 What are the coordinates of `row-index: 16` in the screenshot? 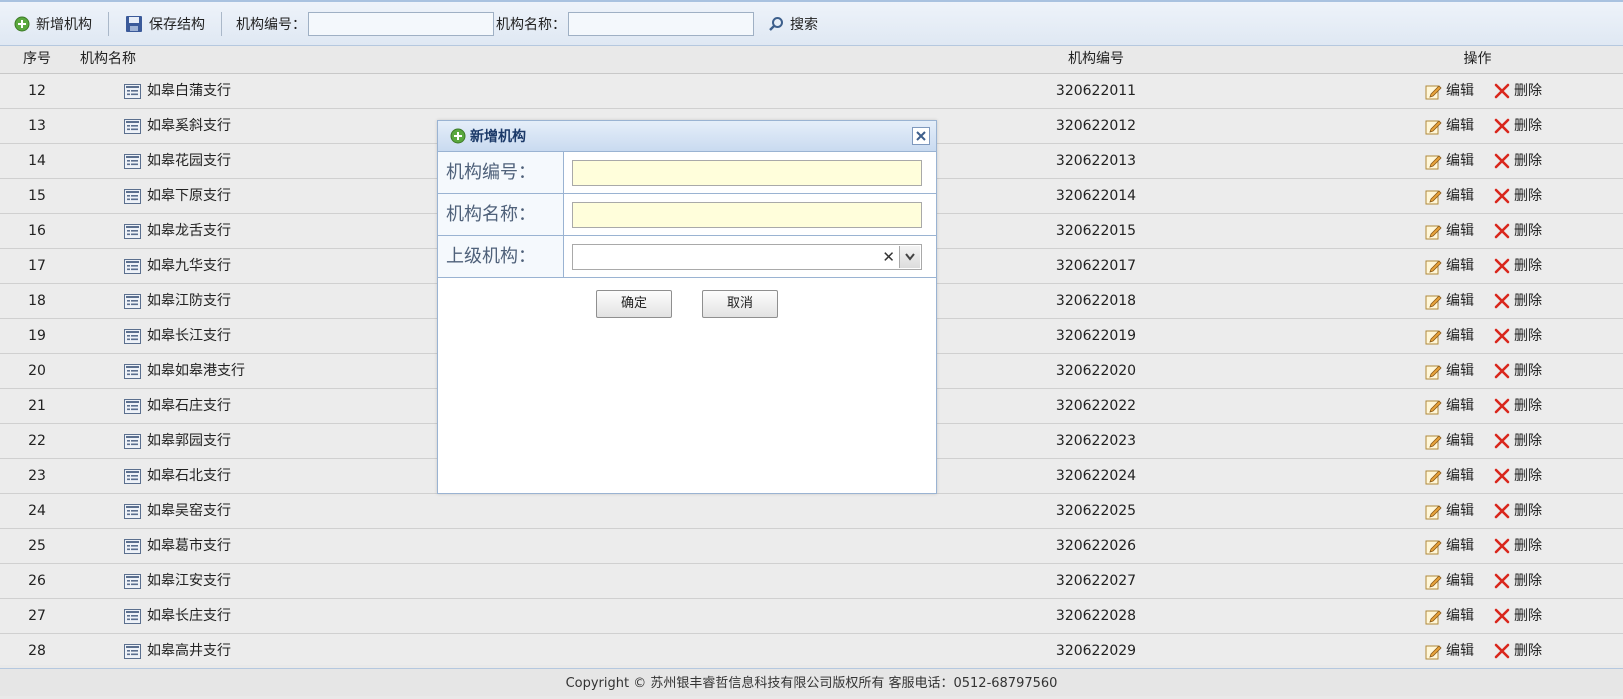 It's located at (37, 231).